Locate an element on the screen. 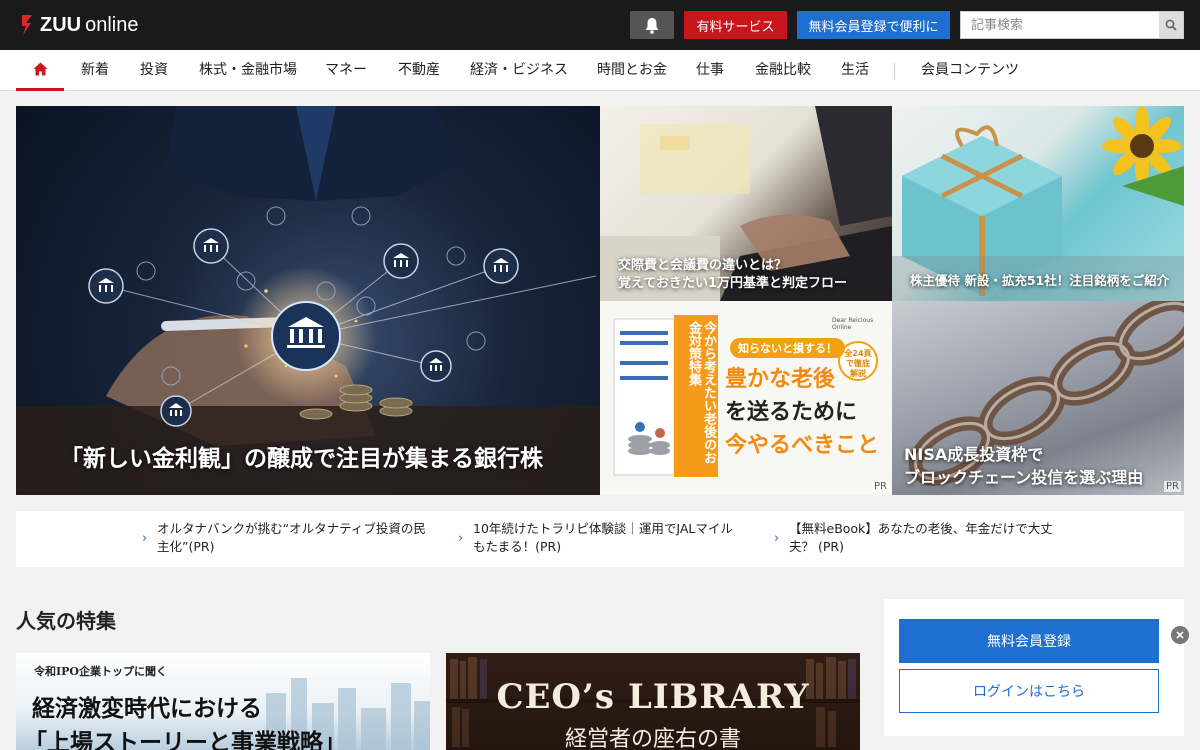 This screenshot has width=1200, height=750. free-member-register-button: 無料会員登録 is located at coordinates (1029, 641).